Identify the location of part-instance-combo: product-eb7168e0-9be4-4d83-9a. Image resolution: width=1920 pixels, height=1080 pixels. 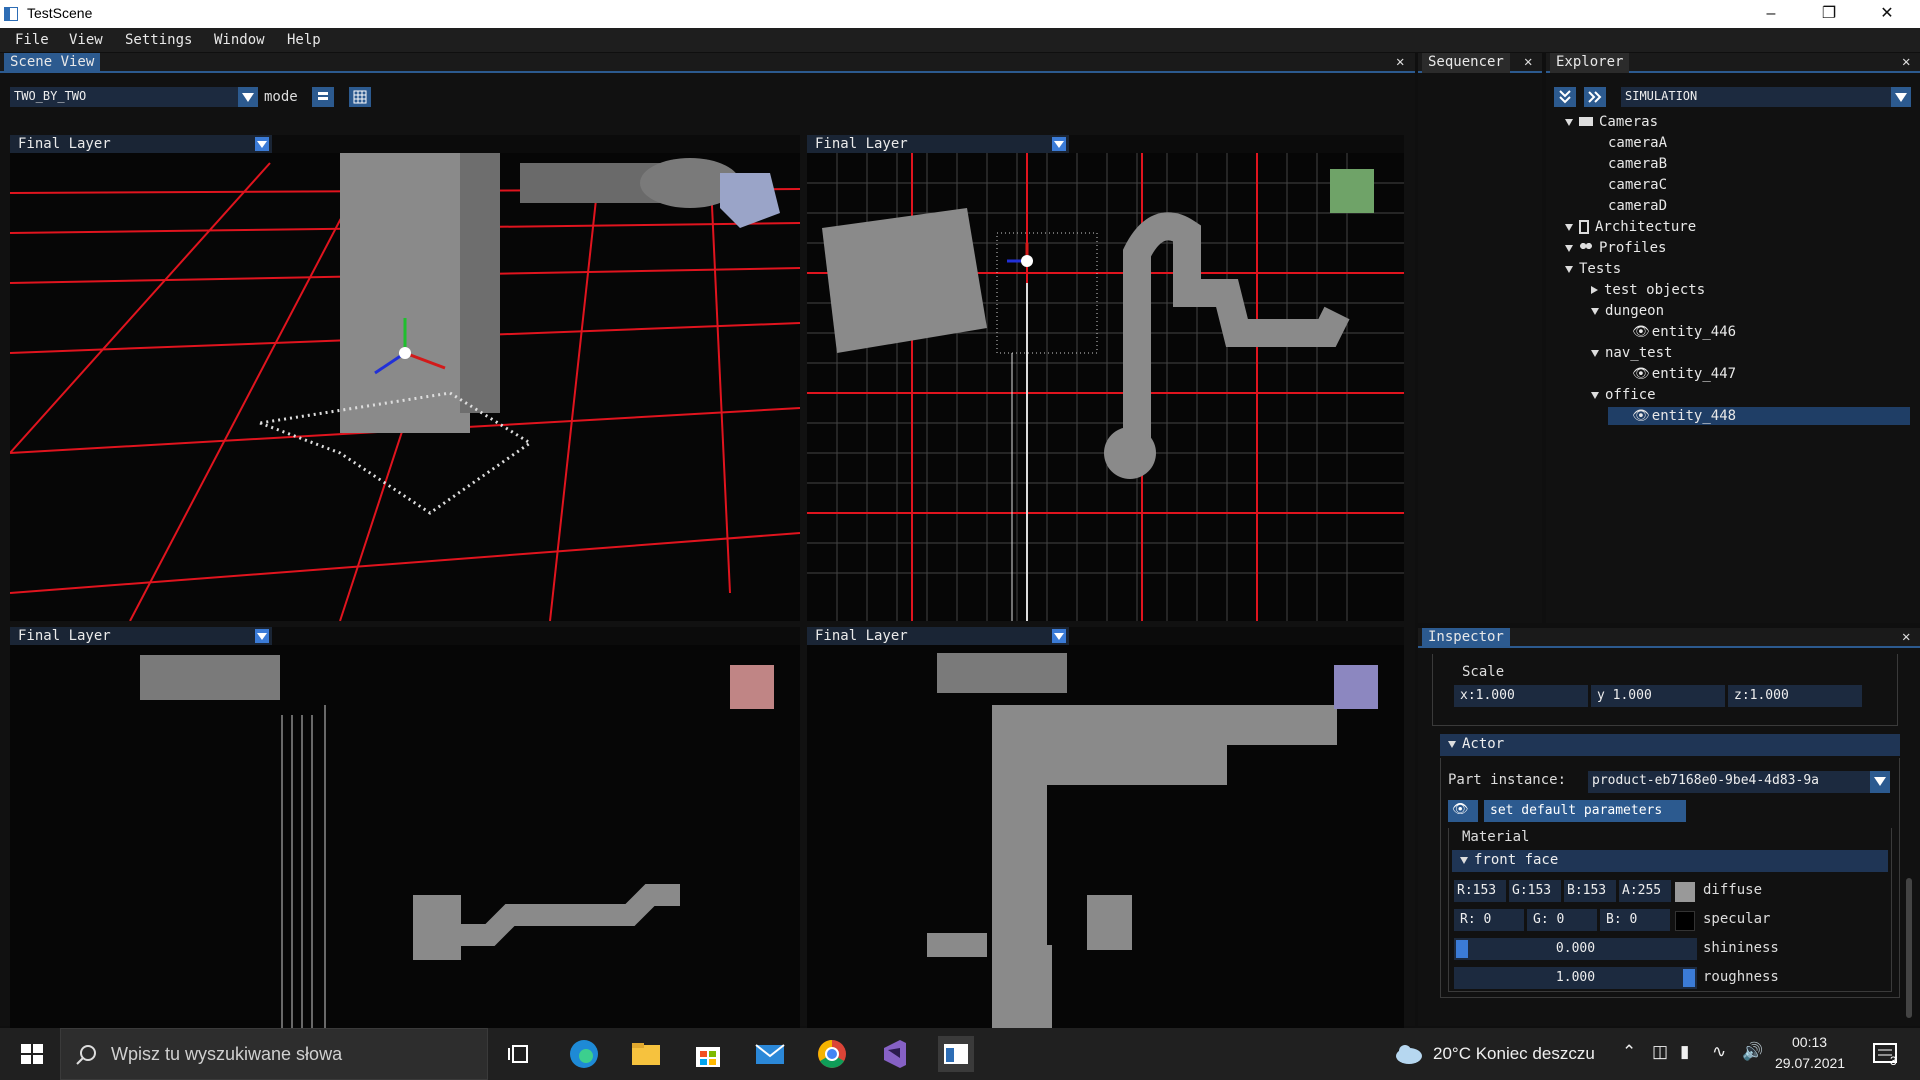
(1739, 782).